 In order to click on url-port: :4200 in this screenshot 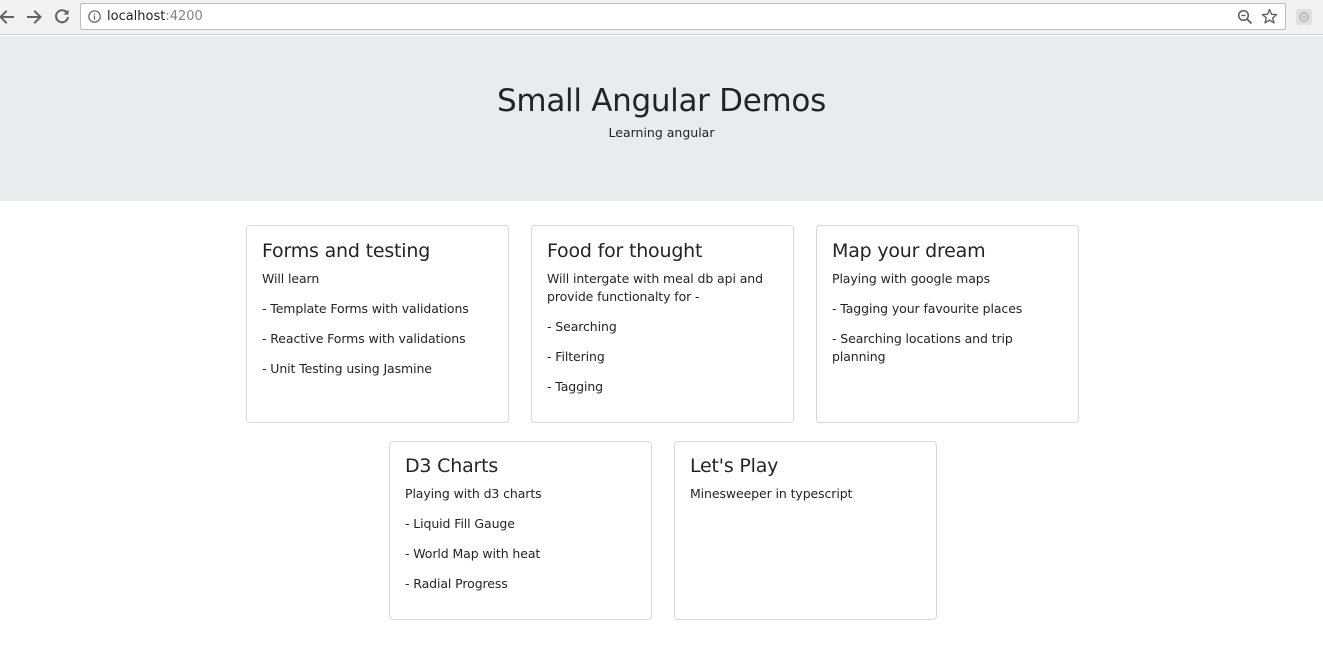, I will do `click(184, 16)`.